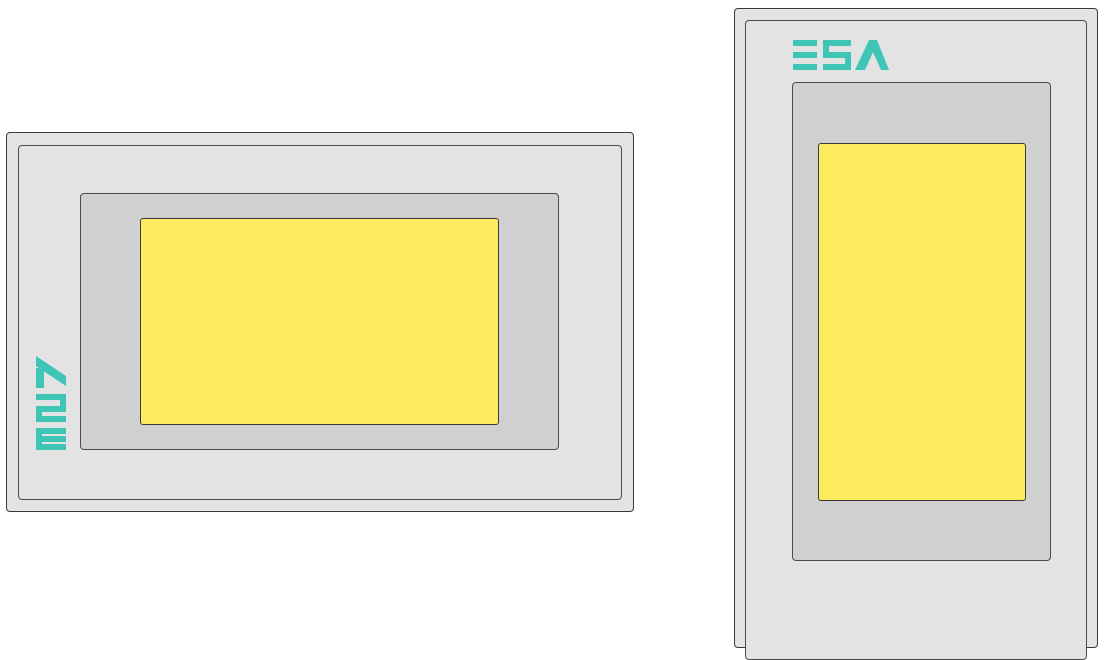 This screenshot has width=1104, height=660. I want to click on portrait-esa-logo, so click(841, 55).